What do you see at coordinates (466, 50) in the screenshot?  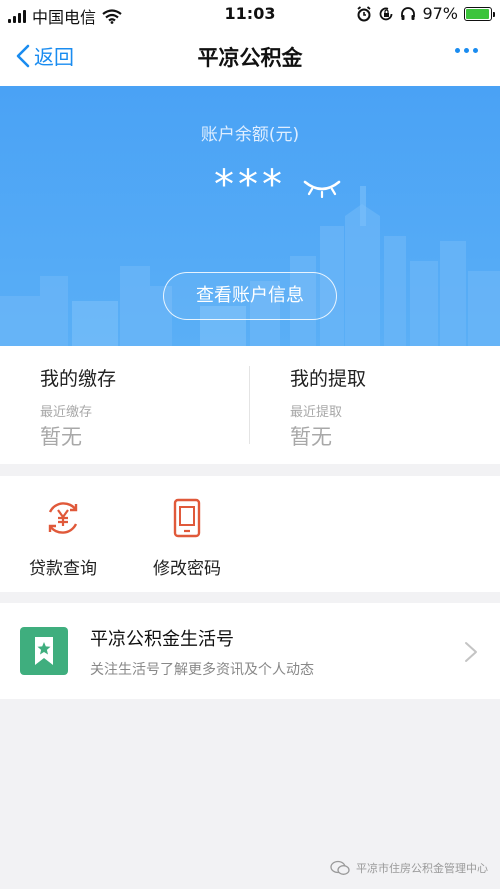 I see `more-dots-icon` at bounding box center [466, 50].